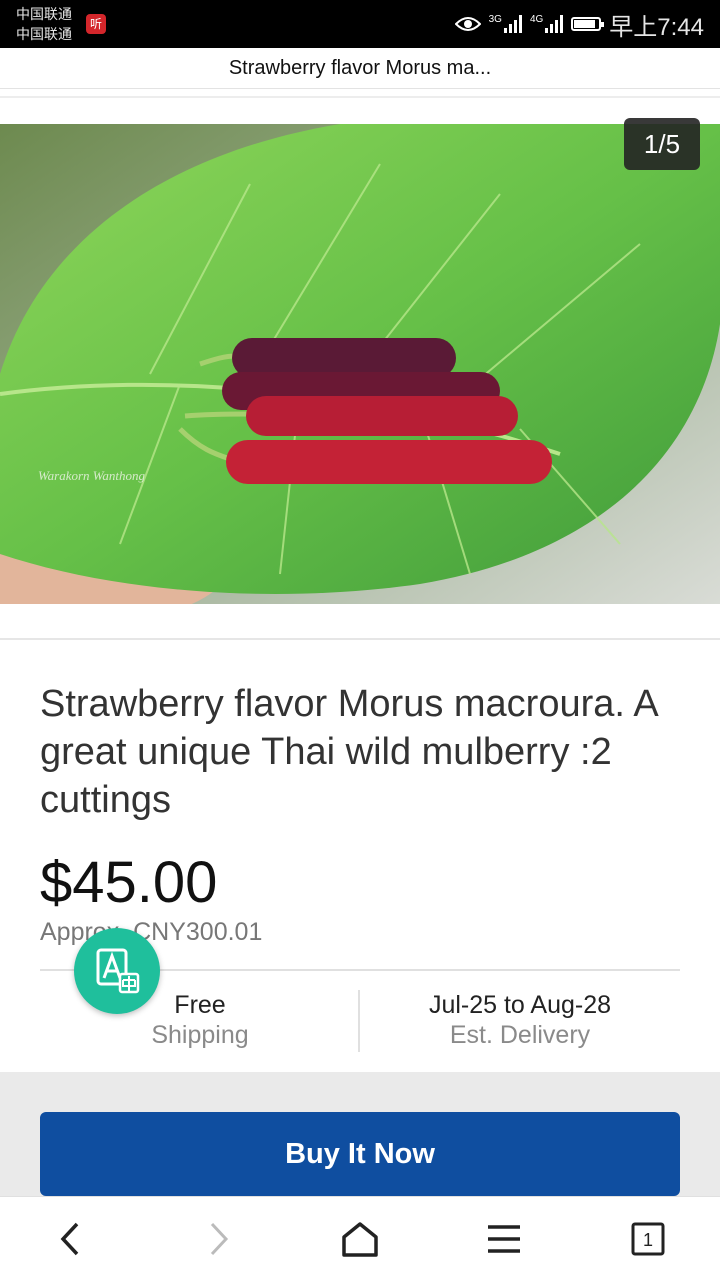 This screenshot has height=1281, width=720. What do you see at coordinates (520, 1020) in the screenshot?
I see `delivery-info: Jul-25 to Aug-28 Est. Delivery` at bounding box center [520, 1020].